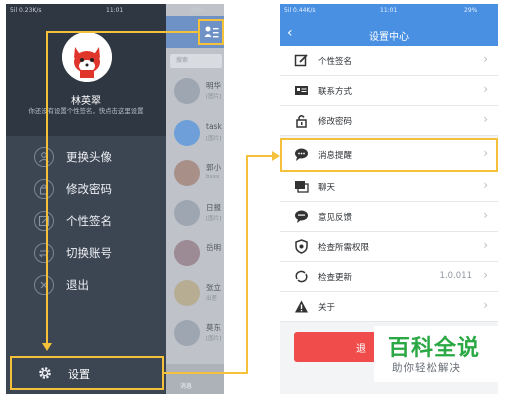 This screenshot has width=528, height=408. I want to click on chat-icon, so click(302, 187).